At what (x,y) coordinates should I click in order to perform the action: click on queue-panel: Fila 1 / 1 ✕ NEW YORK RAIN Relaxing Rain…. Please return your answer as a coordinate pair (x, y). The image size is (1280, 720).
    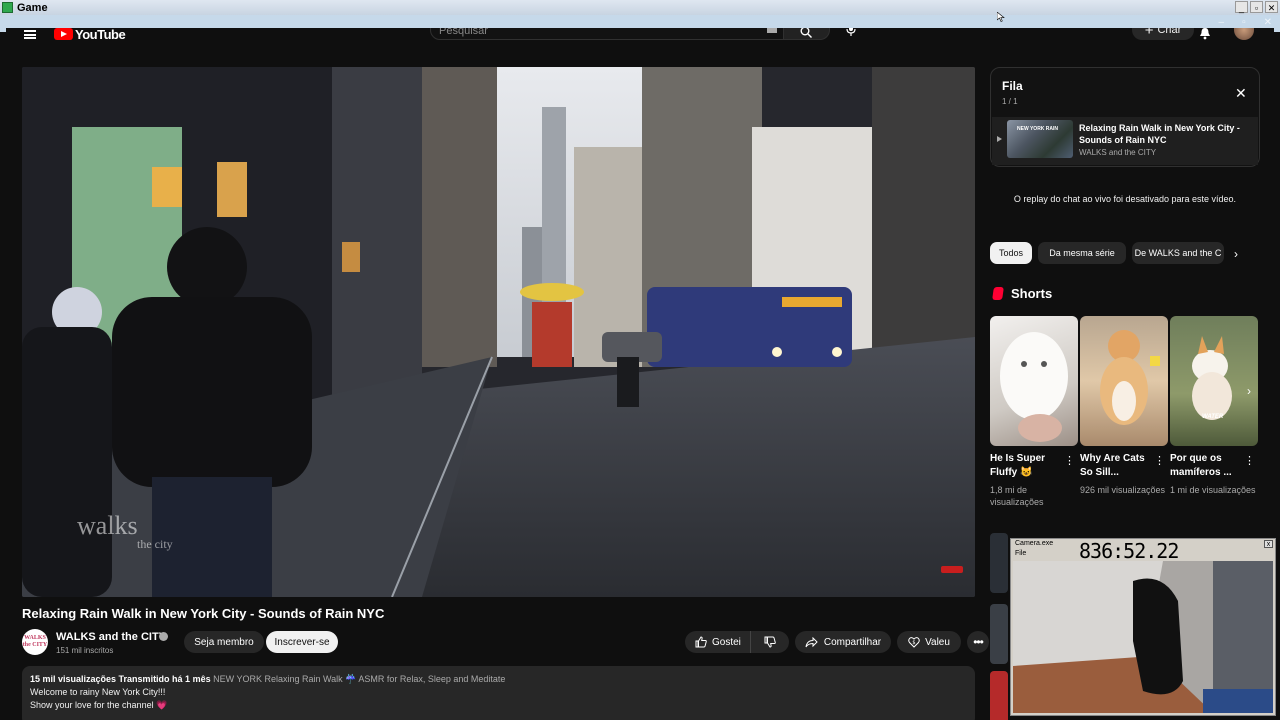
    Looking at the image, I should click on (1125, 117).